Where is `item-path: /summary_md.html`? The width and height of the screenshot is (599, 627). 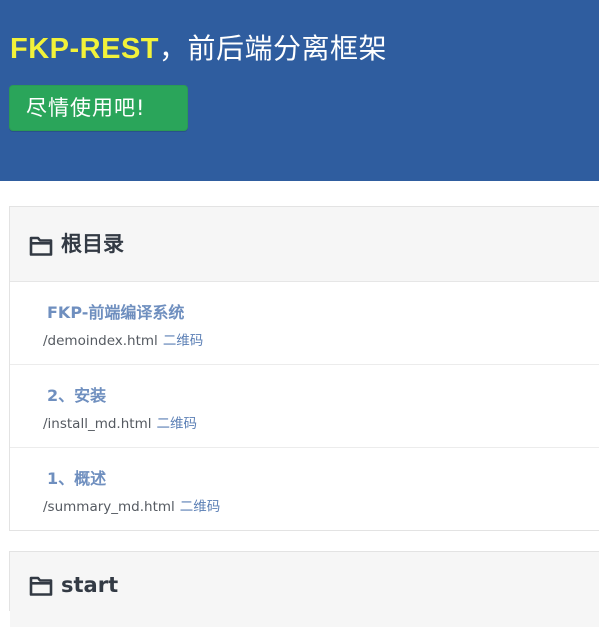
item-path: /summary_md.html is located at coordinates (109, 507).